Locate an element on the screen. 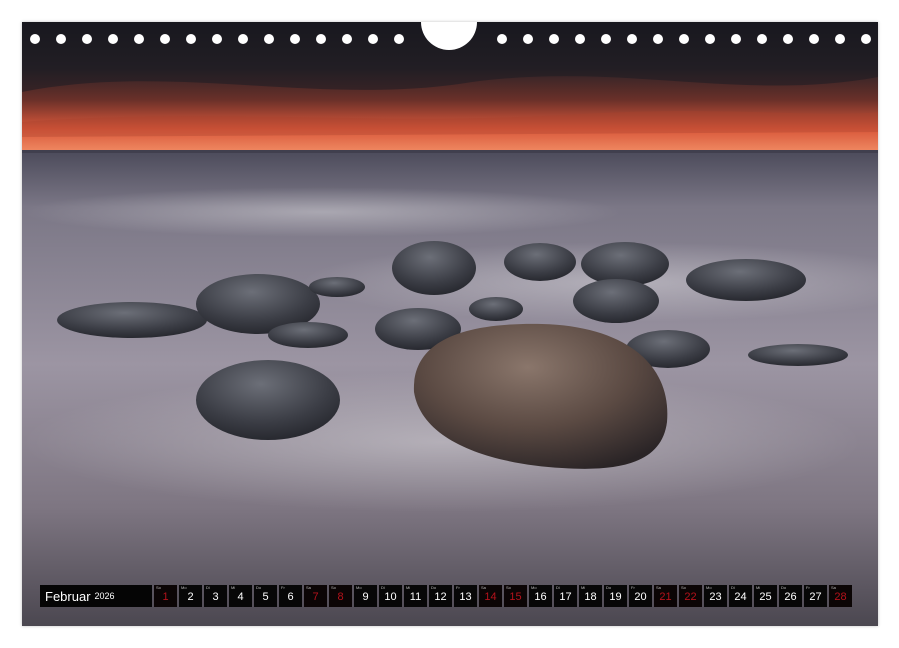 The image size is (899, 648). day-number: 4 is located at coordinates (240, 597).